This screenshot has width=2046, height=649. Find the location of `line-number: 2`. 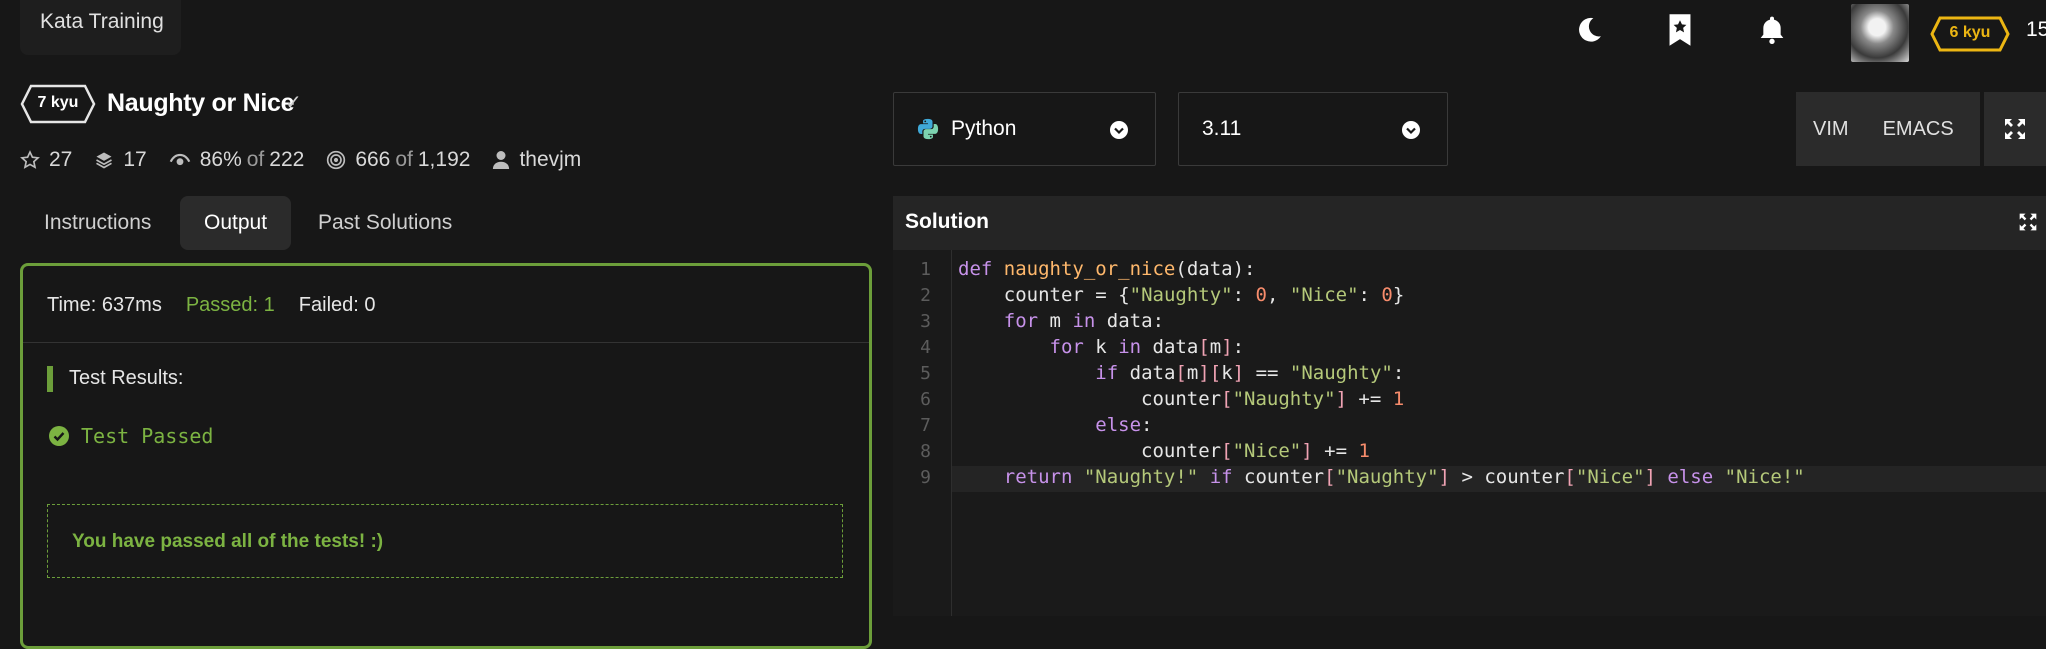

line-number: 2 is located at coordinates (925, 295).